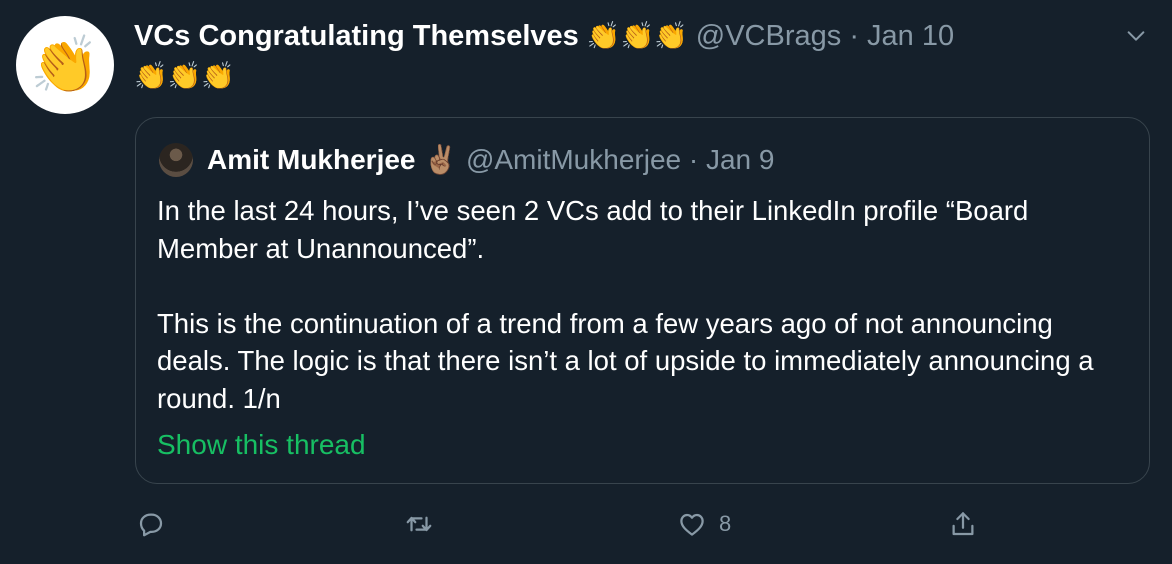 This screenshot has height=564, width=1172. Describe the element at coordinates (573, 159) in the screenshot. I see `quoted-handle: @AmitMukherjee` at that location.